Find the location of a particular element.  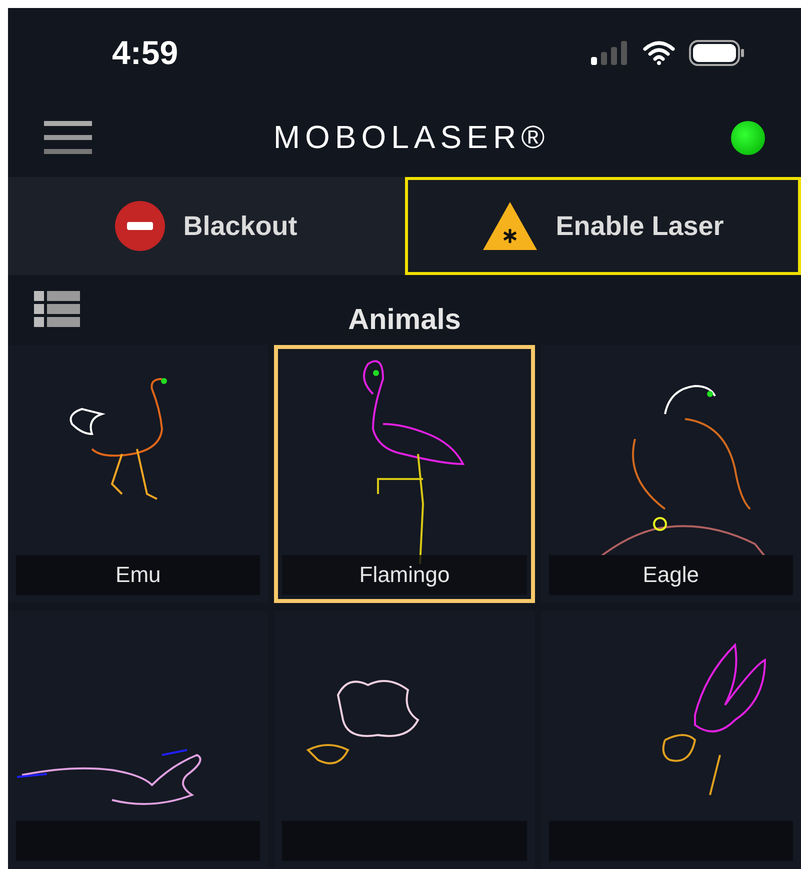

warning-icon is located at coordinates (510, 226).